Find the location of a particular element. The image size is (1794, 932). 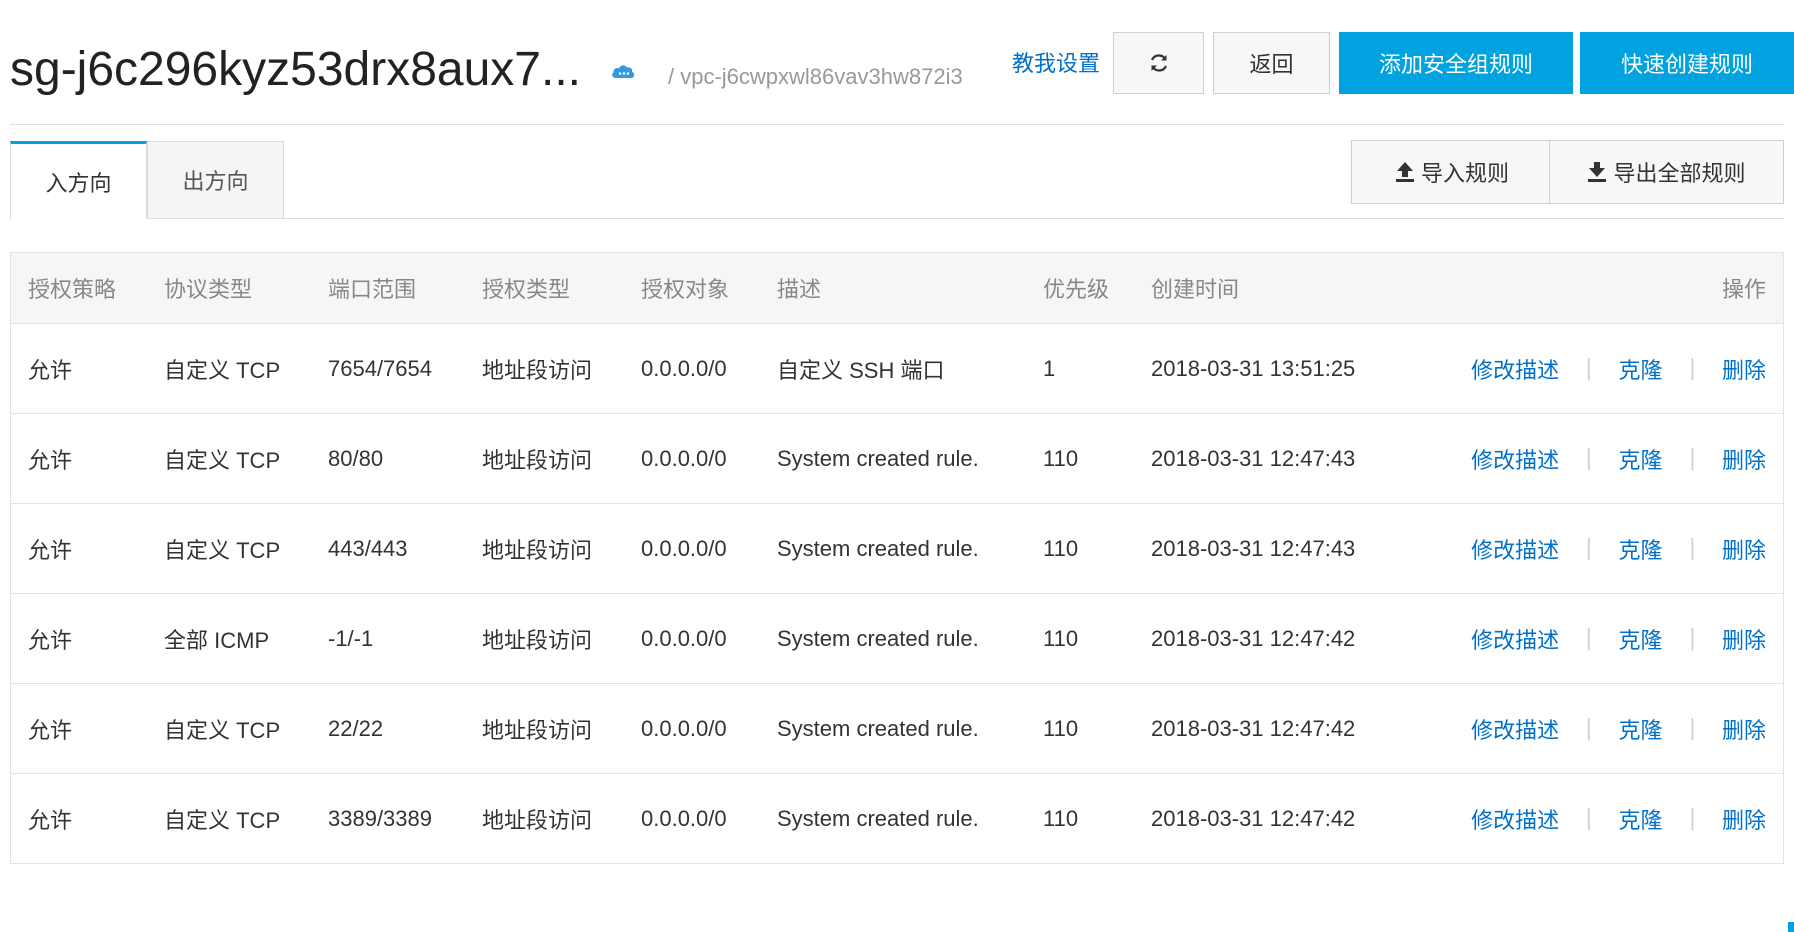

quick-create-rule-button: 快速创建规则 is located at coordinates (1687, 63).